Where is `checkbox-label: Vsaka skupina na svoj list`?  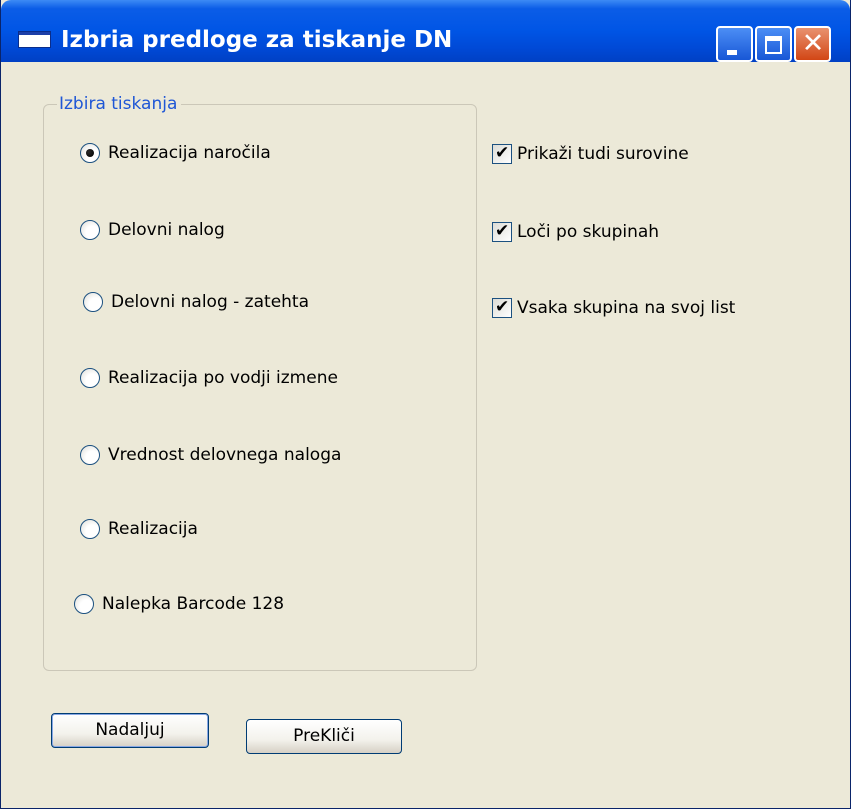
checkbox-label: Vsaka skupina na svoj list is located at coordinates (626, 308).